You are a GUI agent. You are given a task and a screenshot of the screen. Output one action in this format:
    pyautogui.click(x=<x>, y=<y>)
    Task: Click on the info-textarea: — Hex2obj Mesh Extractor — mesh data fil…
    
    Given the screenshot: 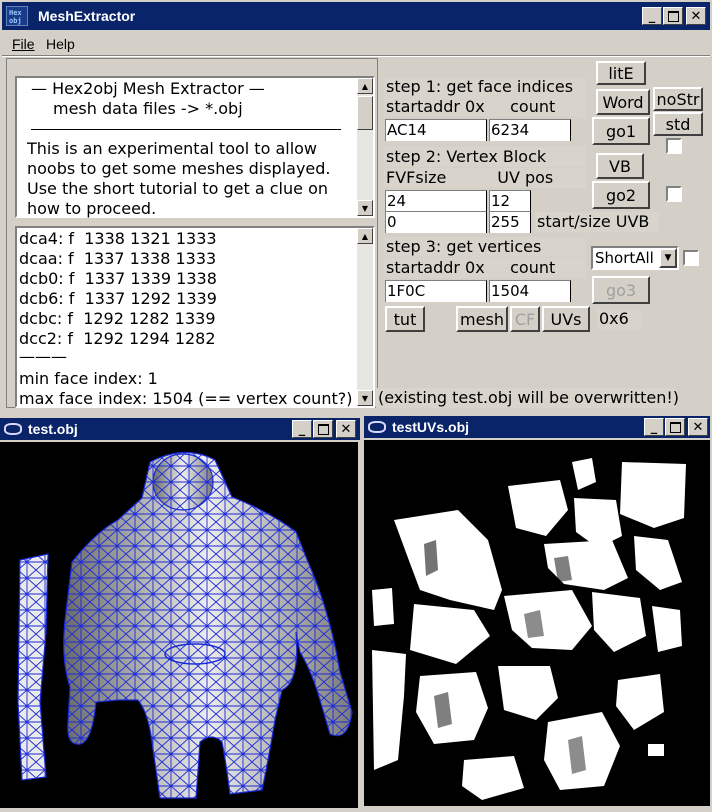 What is the action you would take?
    pyautogui.click(x=195, y=147)
    